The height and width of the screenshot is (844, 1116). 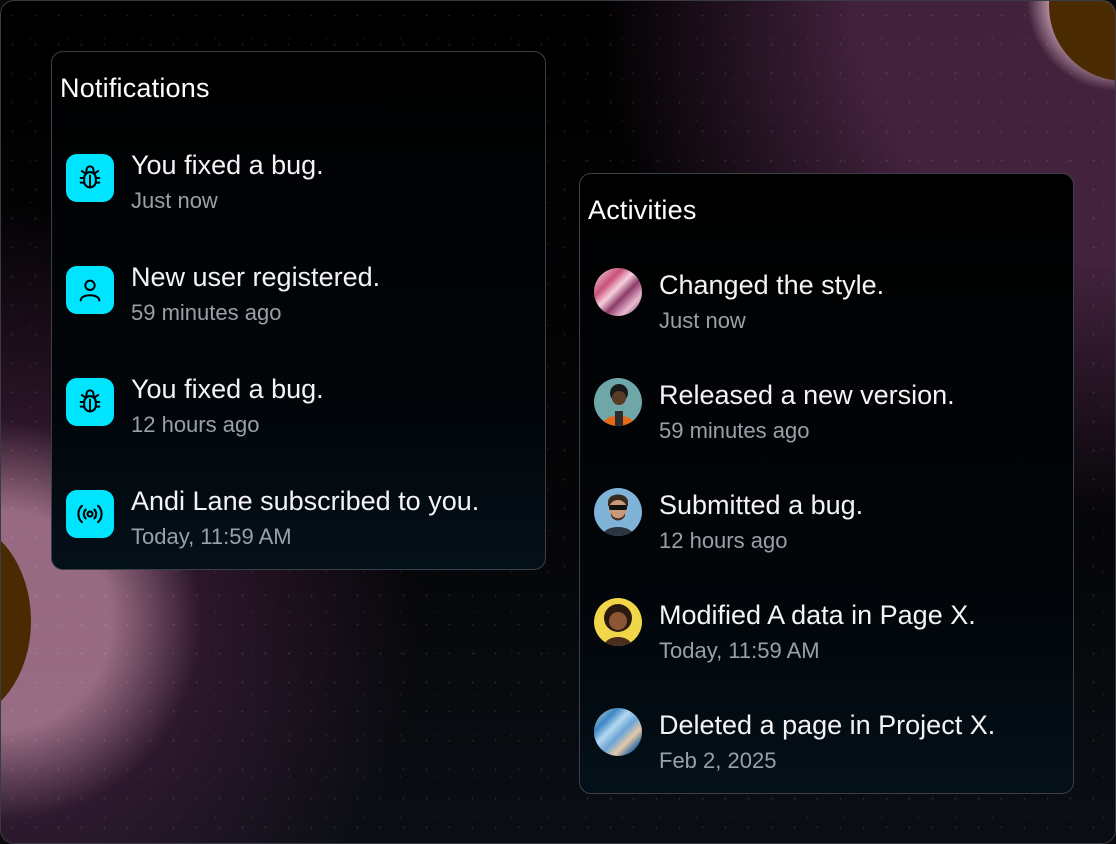 What do you see at coordinates (618, 622) in the screenshot?
I see `person-curly-hair-avatar` at bounding box center [618, 622].